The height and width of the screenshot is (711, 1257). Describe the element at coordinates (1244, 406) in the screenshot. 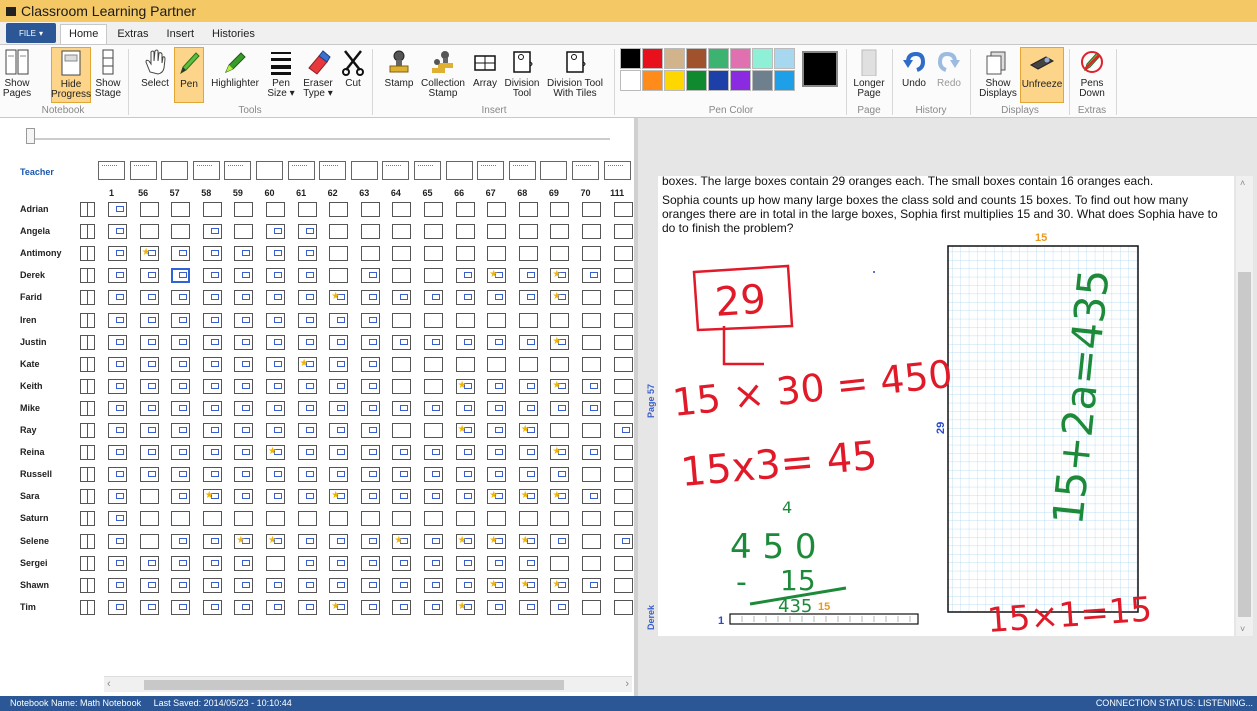

I see `vertical-scrollbar: ˄ ˅` at that location.